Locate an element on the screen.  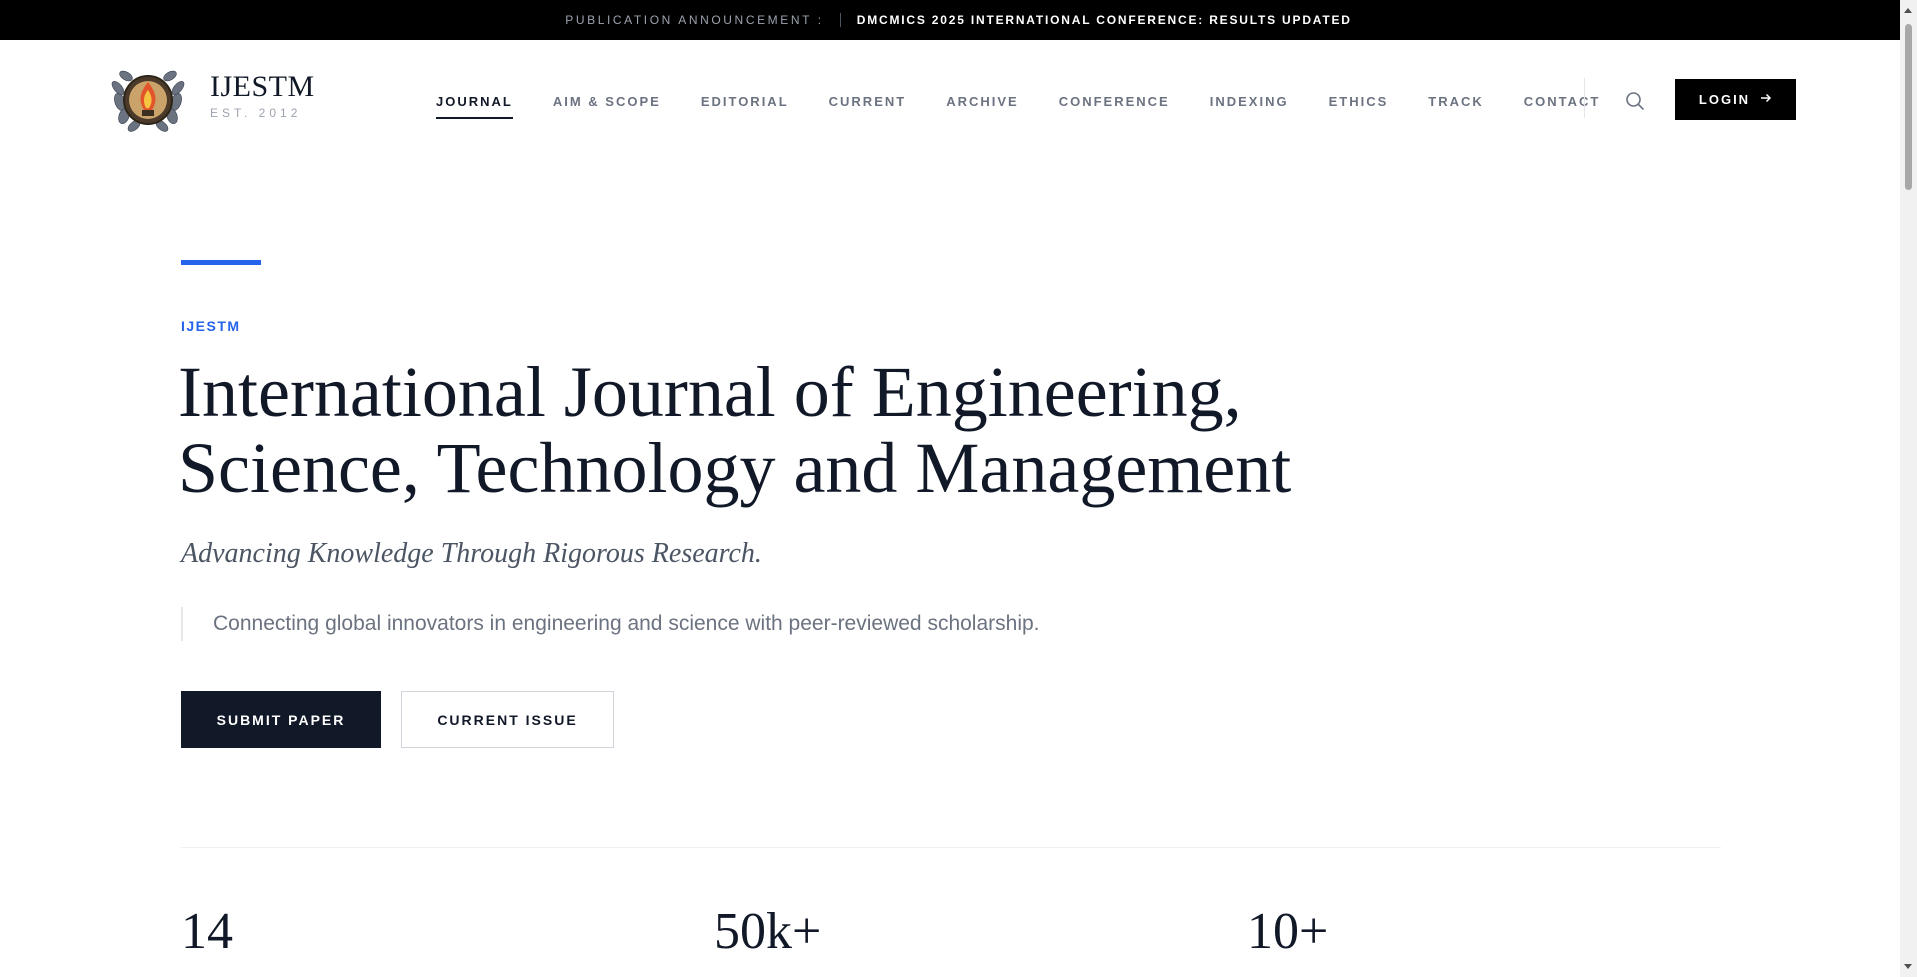
submit-paper-button: SUBMIT PAPER is located at coordinates (281, 719).